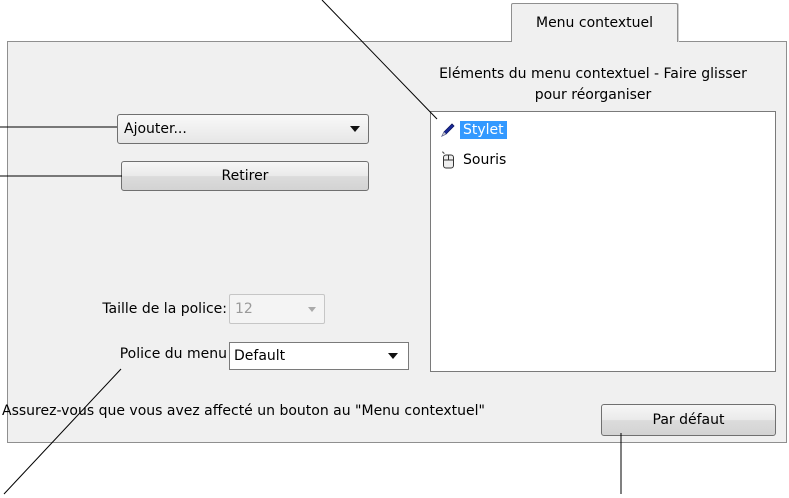  What do you see at coordinates (277, 309) in the screenshot?
I see `font-size-dropdown: 12` at bounding box center [277, 309].